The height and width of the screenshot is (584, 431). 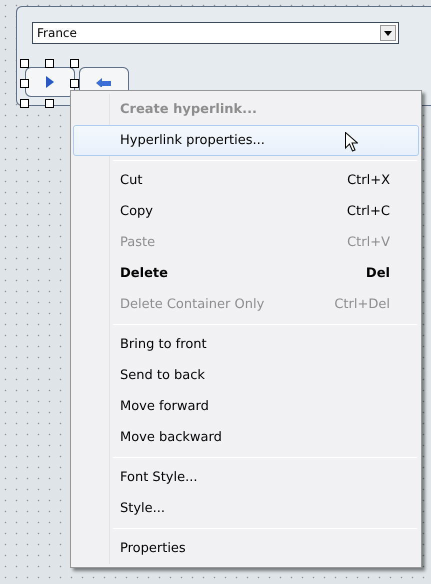 I want to click on play-button, so click(x=50, y=82).